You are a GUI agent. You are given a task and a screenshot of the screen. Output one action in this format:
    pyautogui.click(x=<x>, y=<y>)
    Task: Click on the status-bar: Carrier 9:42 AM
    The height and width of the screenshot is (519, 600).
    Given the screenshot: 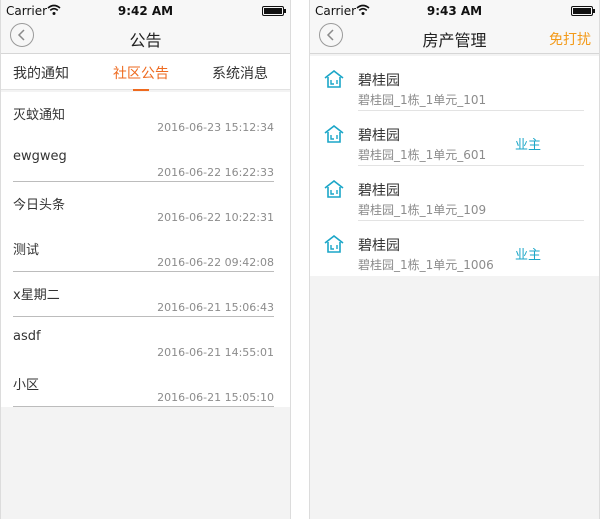 What is the action you would take?
    pyautogui.click(x=145, y=11)
    